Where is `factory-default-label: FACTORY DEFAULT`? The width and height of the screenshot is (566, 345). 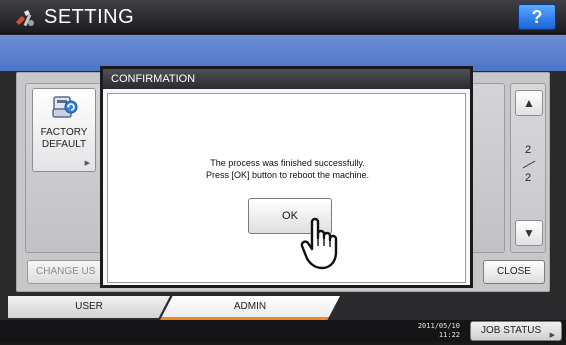 factory-default-label: FACTORY DEFAULT is located at coordinates (64, 138).